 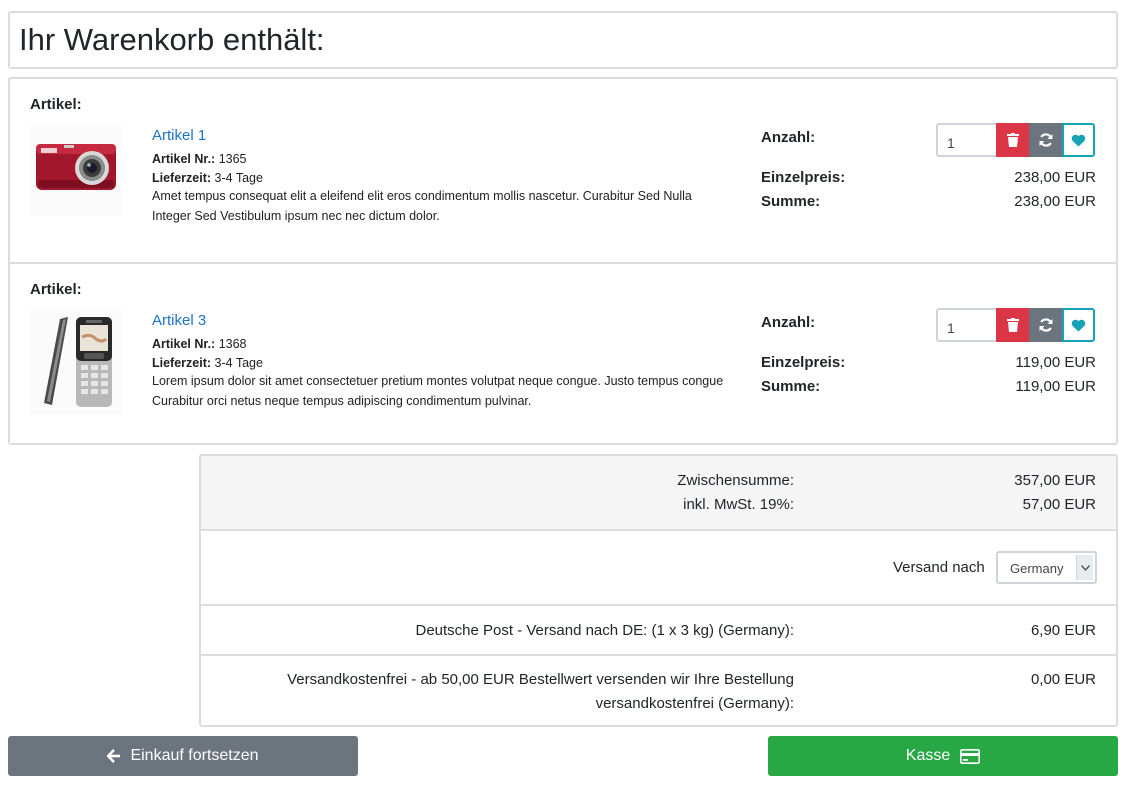 I want to click on unit-price-value: 238,00 EUR, so click(x=1055, y=177).